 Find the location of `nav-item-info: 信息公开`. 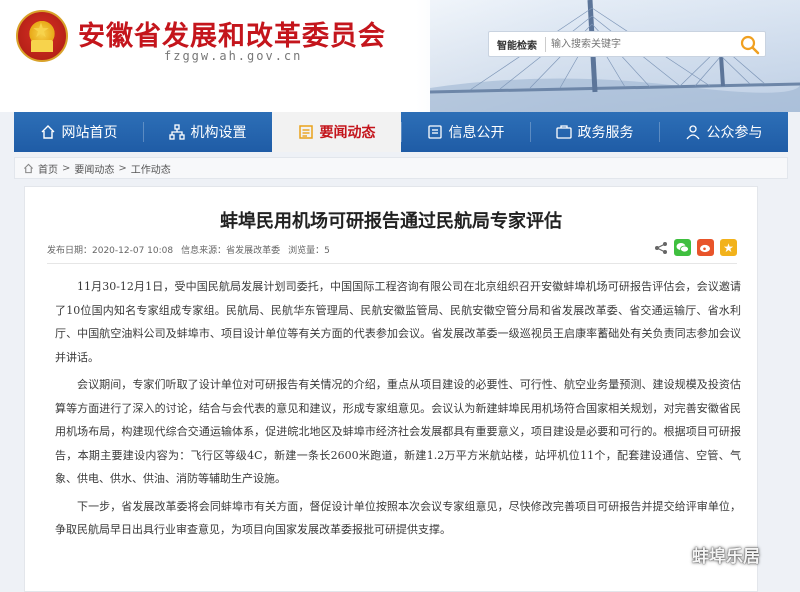

nav-item-info: 信息公开 is located at coordinates (465, 132).